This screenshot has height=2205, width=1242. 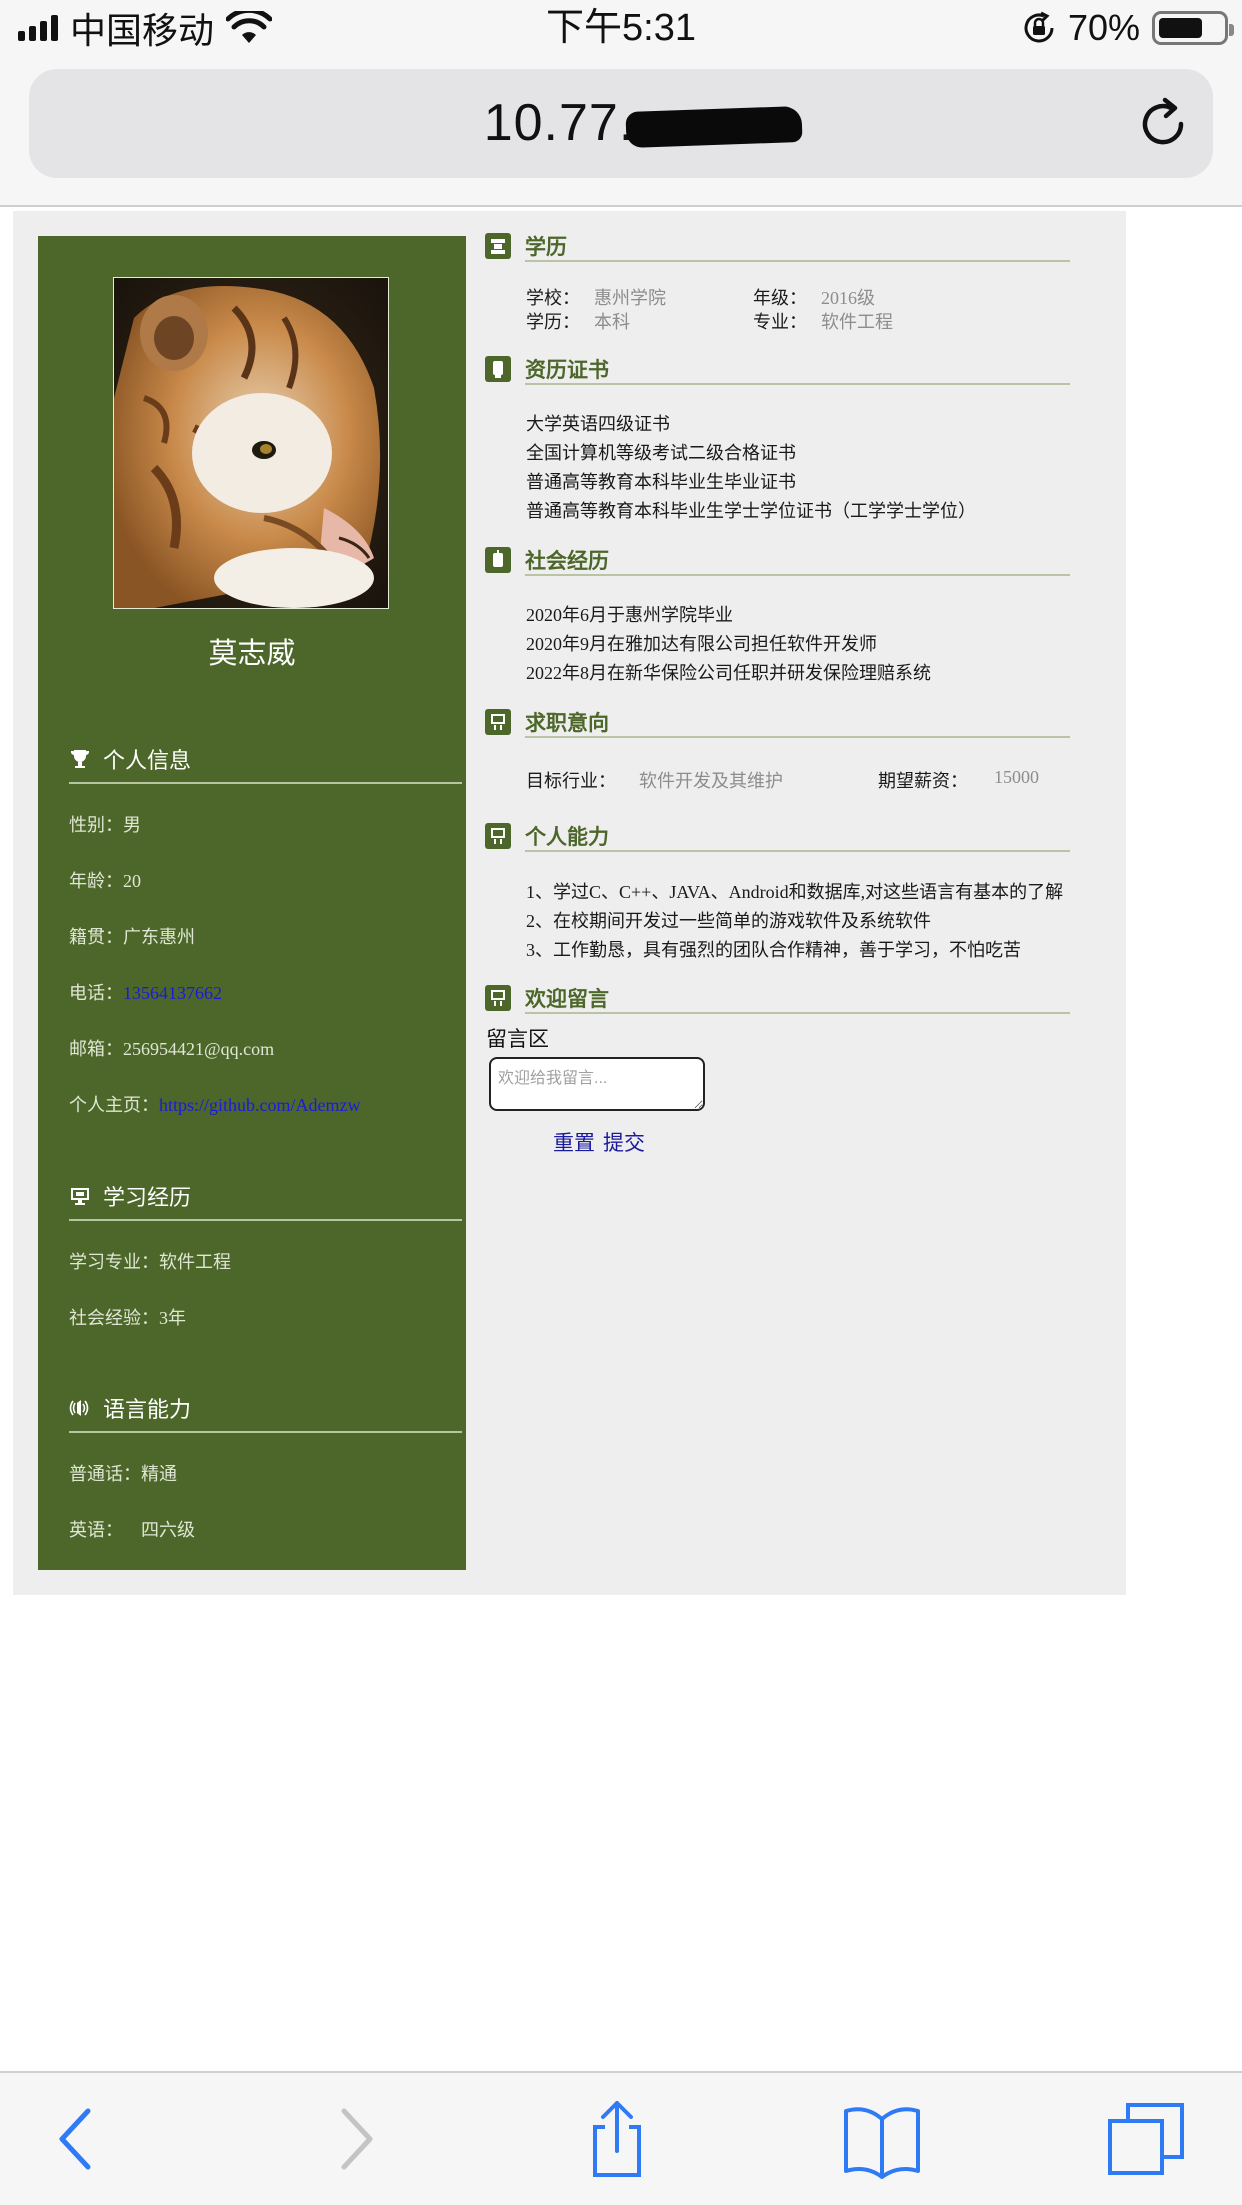 I want to click on rotation-lock-icon, so click(x=1039, y=27).